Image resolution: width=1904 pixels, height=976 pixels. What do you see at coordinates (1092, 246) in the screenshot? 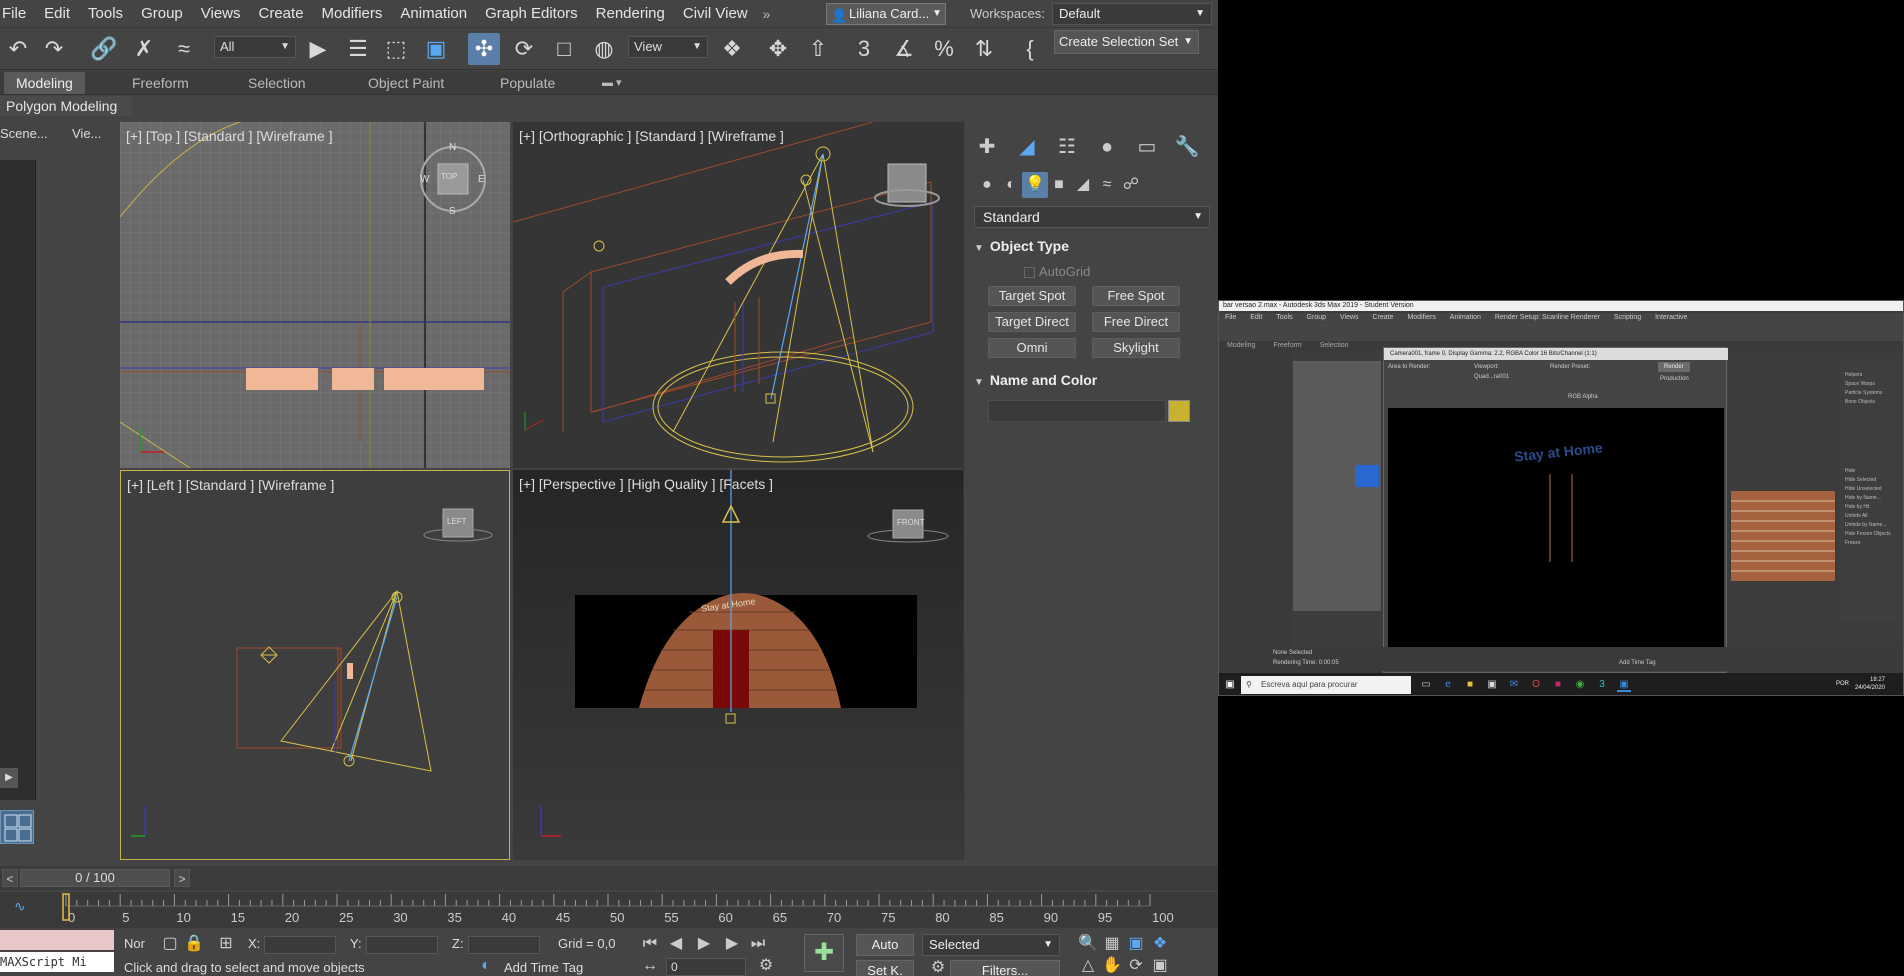
I see `object-type-rollout: ▼ Object Type` at bounding box center [1092, 246].